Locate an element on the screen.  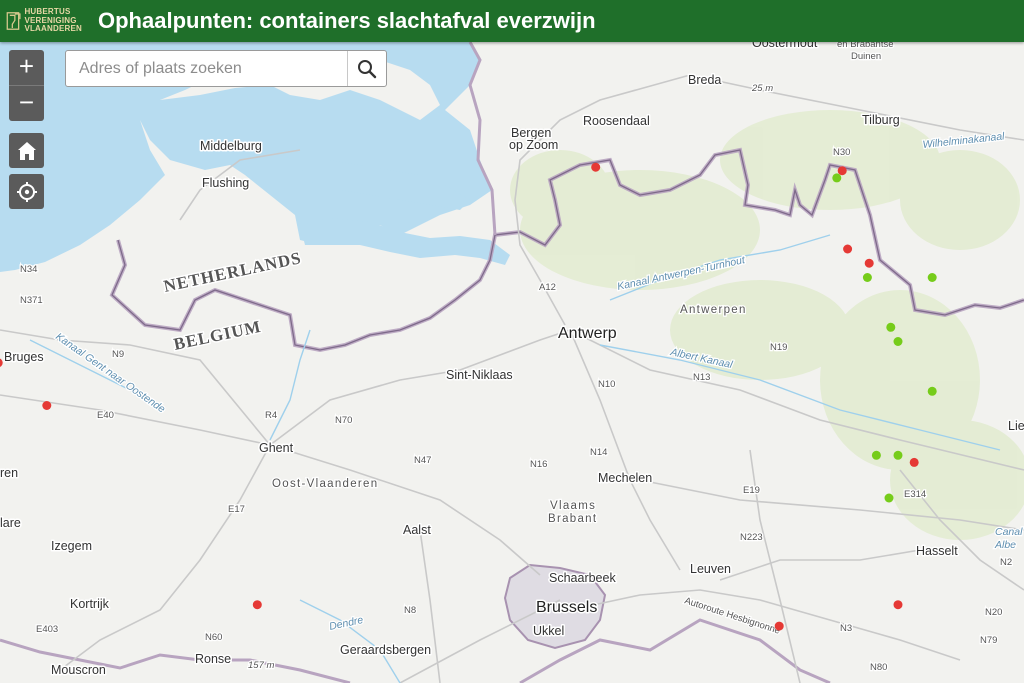
road-label-n3: N3 is located at coordinates (846, 628).